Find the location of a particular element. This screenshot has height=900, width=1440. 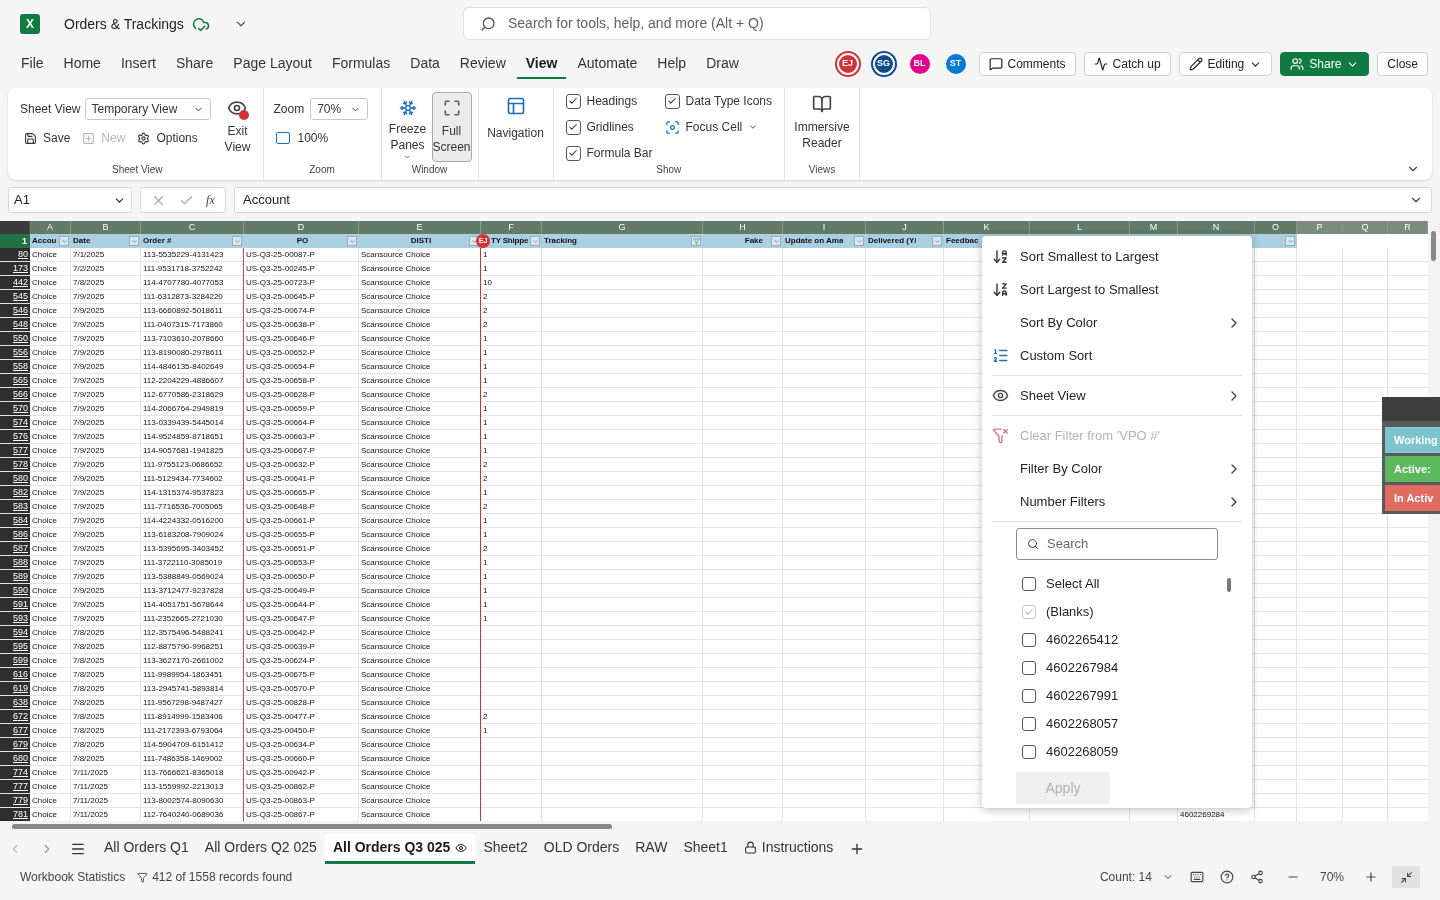

column-header: F is located at coordinates (511, 227).